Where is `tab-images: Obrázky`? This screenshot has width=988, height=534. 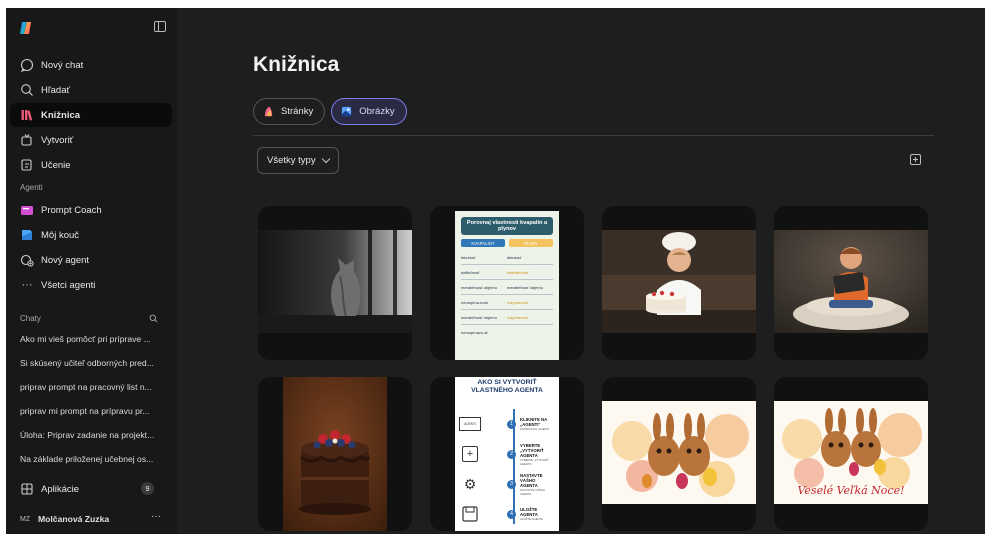
tab-images: Obrázky is located at coordinates (369, 111).